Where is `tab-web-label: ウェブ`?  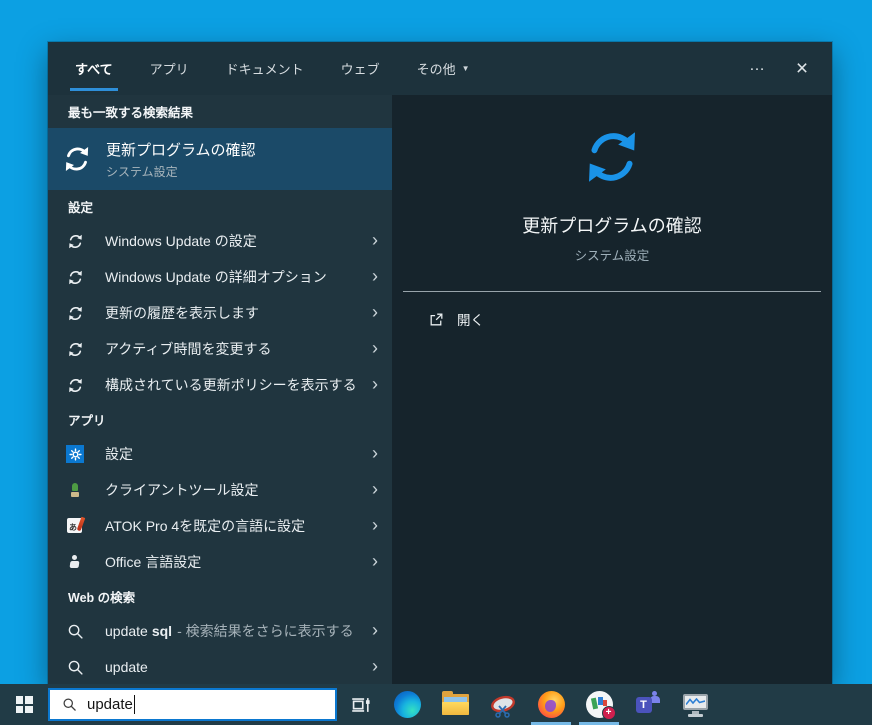 tab-web-label: ウェブ is located at coordinates (360, 69).